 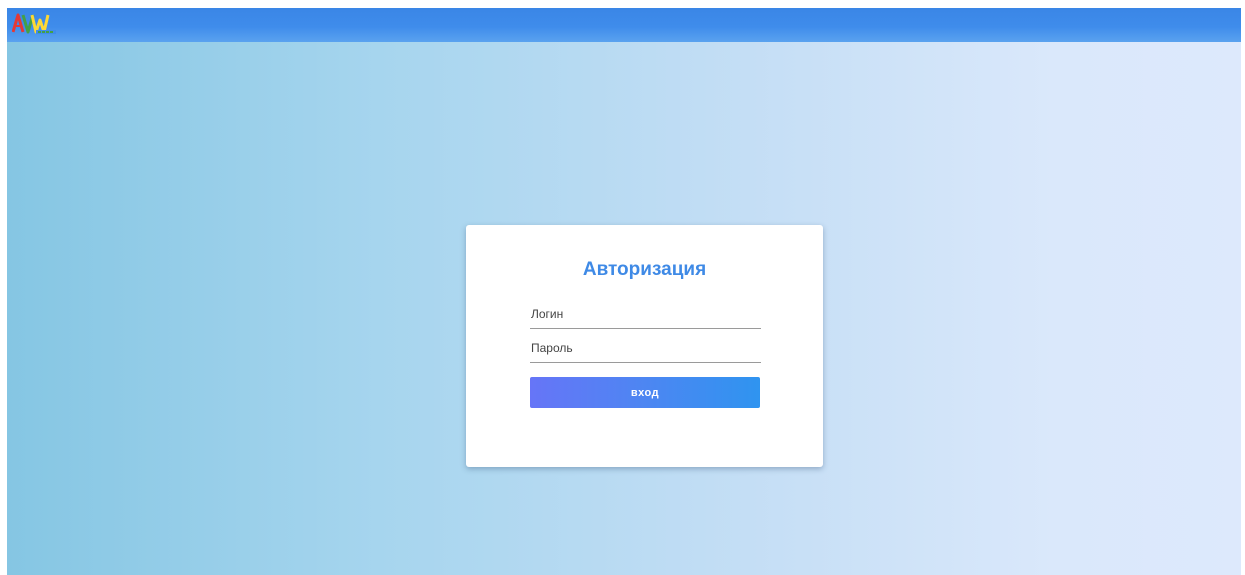 I want to click on login-input, so click(x=645, y=314).